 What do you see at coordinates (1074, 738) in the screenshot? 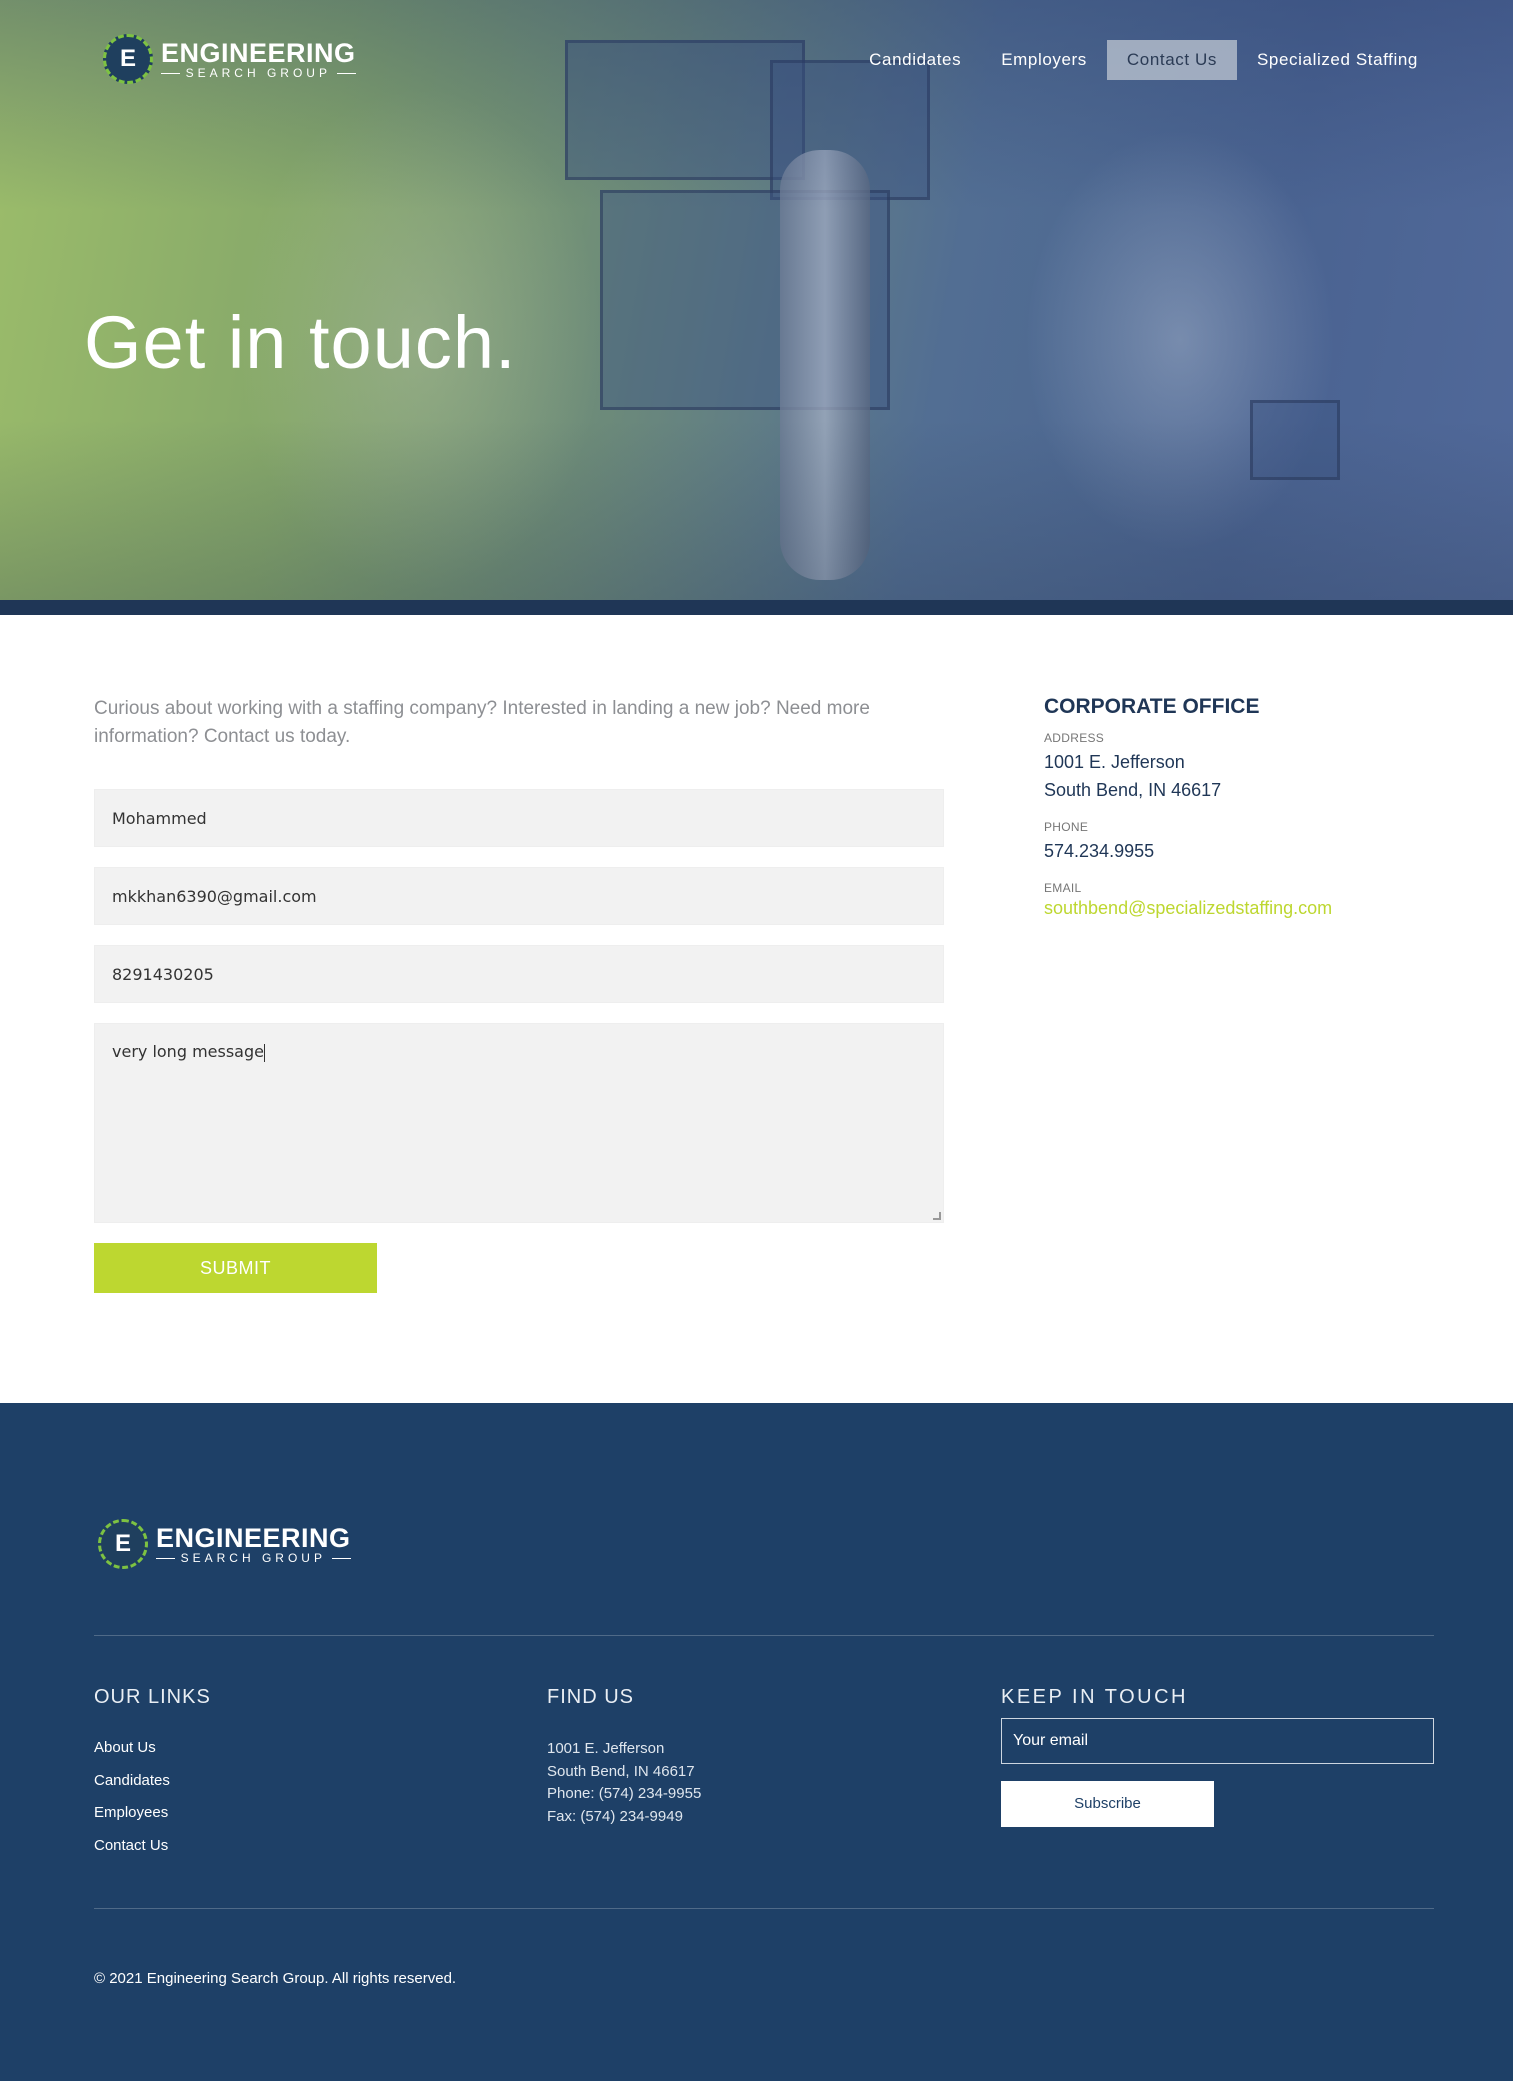
I see `address-label: ADDRESS` at bounding box center [1074, 738].